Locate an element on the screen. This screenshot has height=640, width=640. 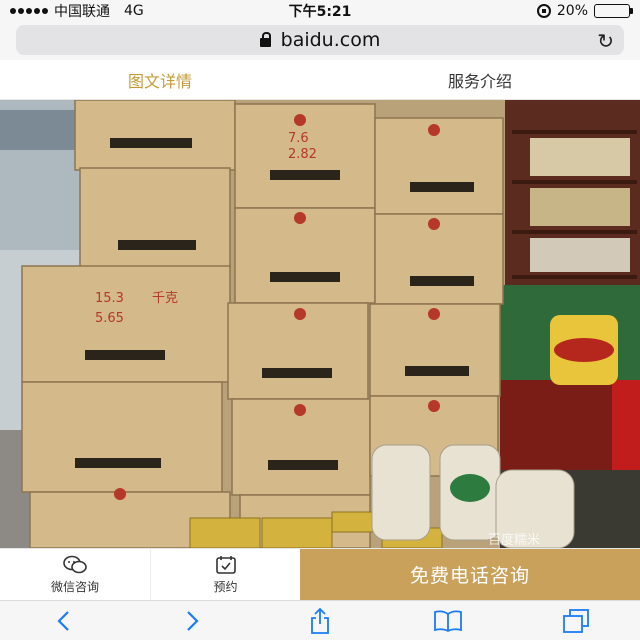
status-bar: 中国联通 4G 下午5:21 20% is located at coordinates (320, 11).